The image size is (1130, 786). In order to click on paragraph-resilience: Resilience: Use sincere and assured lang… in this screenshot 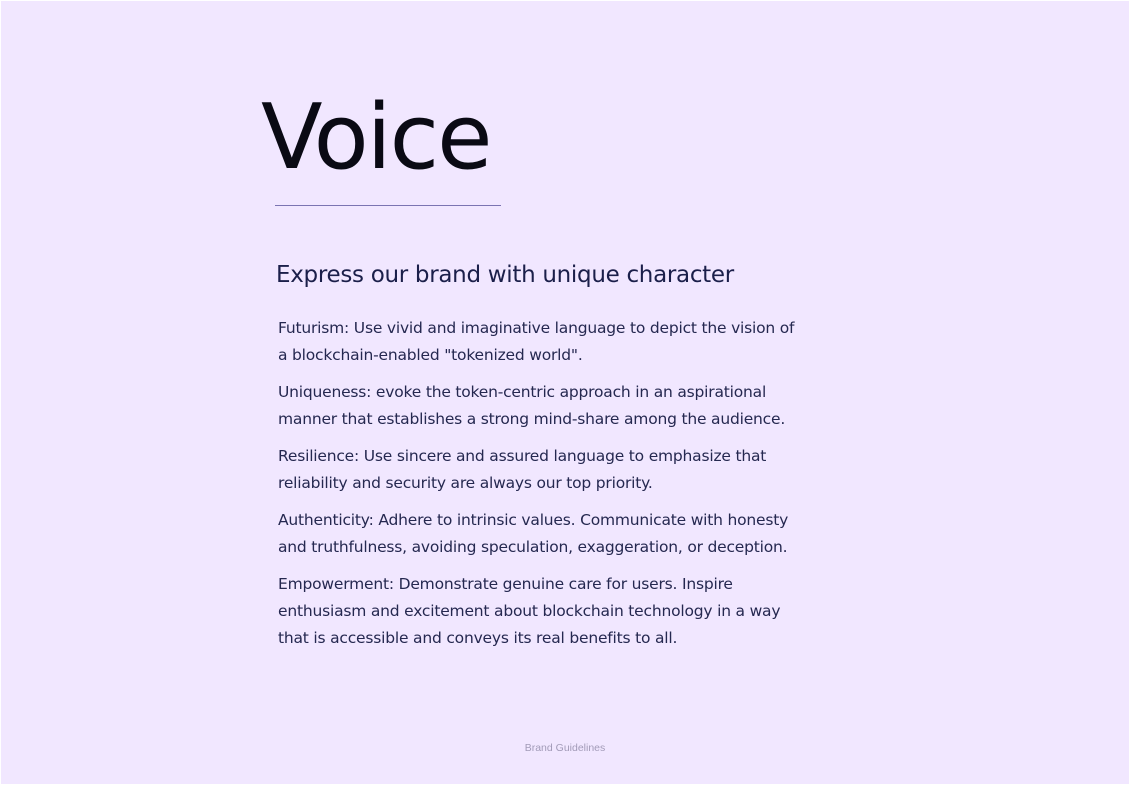, I will do `click(522, 469)`.